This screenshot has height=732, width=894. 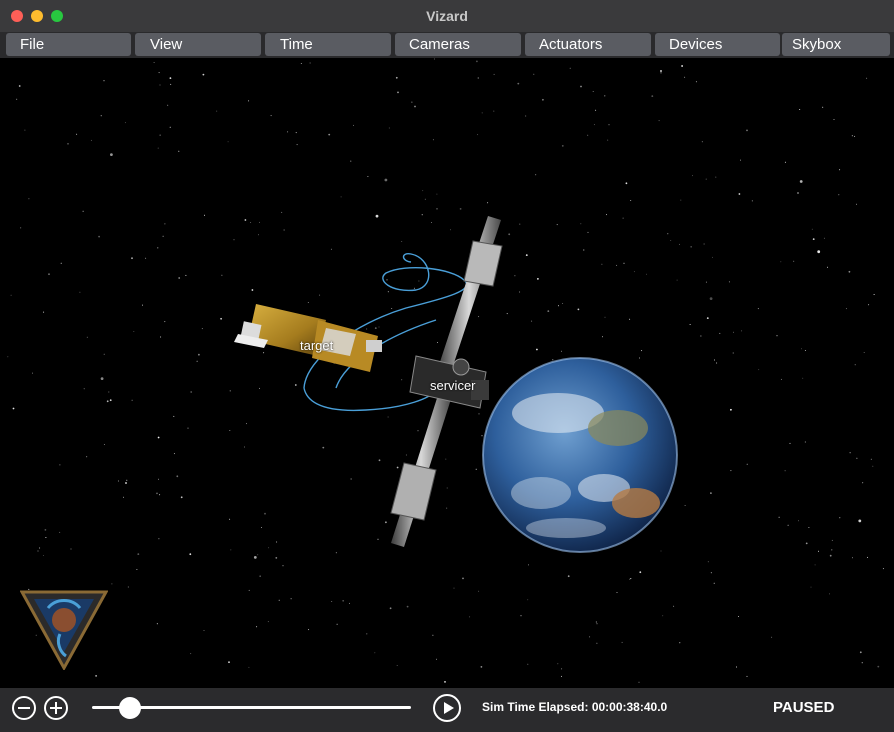 What do you see at coordinates (588, 44) in the screenshot?
I see `menu-actuators: Actuators` at bounding box center [588, 44].